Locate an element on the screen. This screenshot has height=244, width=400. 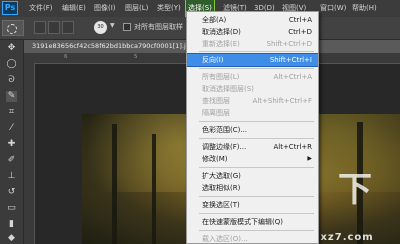
menu-item-shortcut: Alt+Ctrl+R is located at coordinates (292, 147).